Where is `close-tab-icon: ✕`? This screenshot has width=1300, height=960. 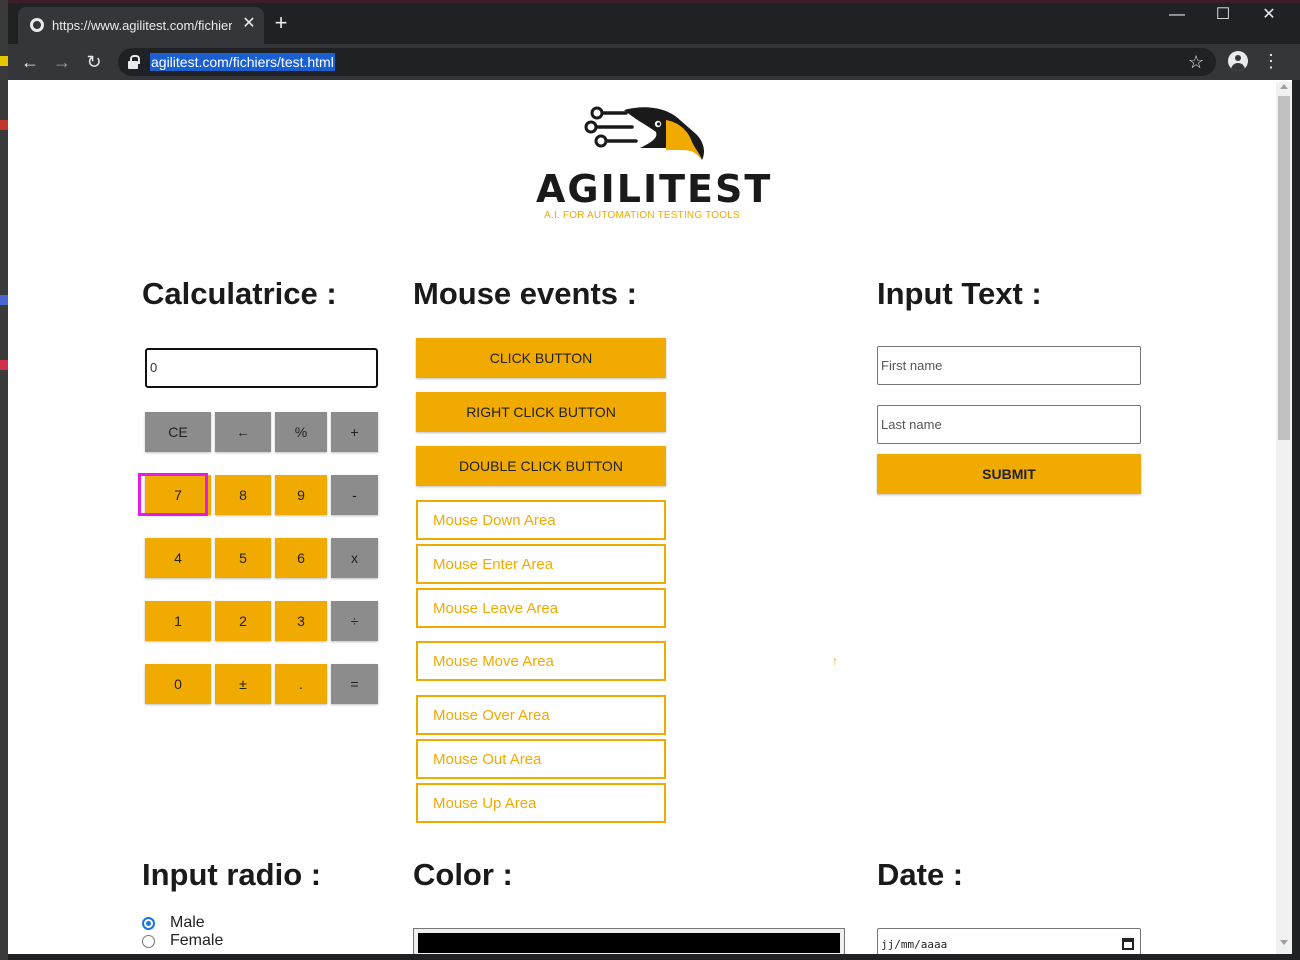 close-tab-icon: ✕ is located at coordinates (249, 24).